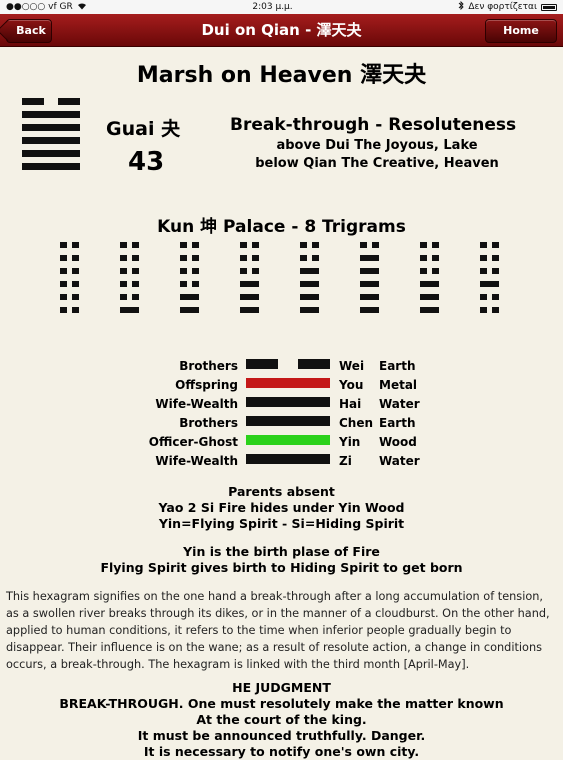  What do you see at coordinates (398, 385) in the screenshot?
I see `line-element: Metal` at bounding box center [398, 385].